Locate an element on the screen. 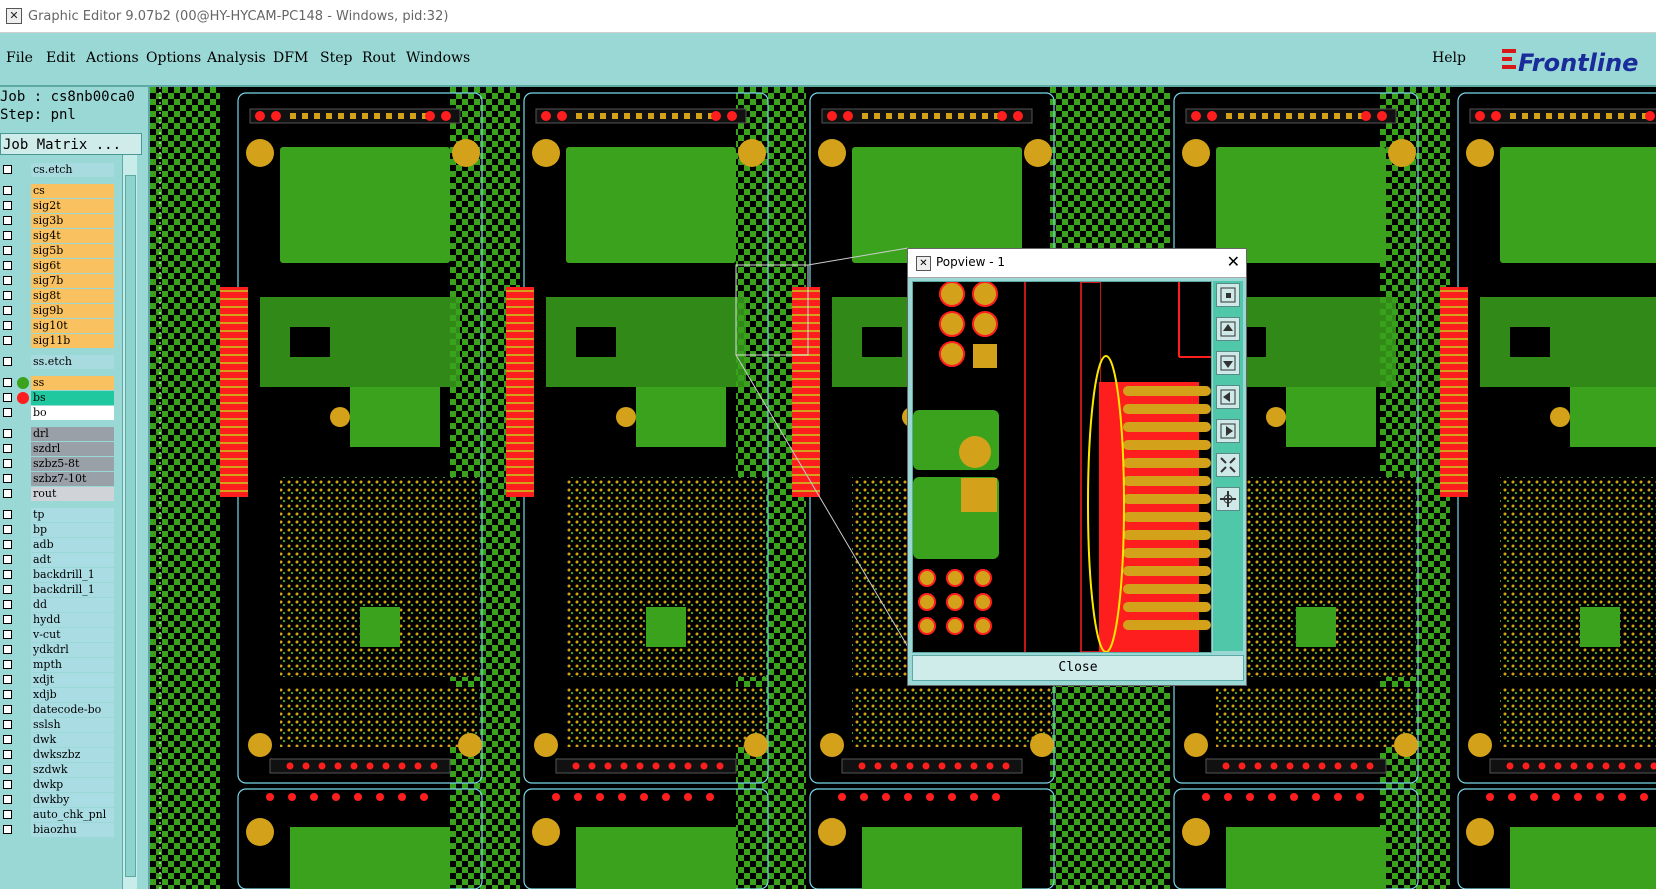 This screenshot has width=1656, height=889. menu-step: Step is located at coordinates (336, 58).